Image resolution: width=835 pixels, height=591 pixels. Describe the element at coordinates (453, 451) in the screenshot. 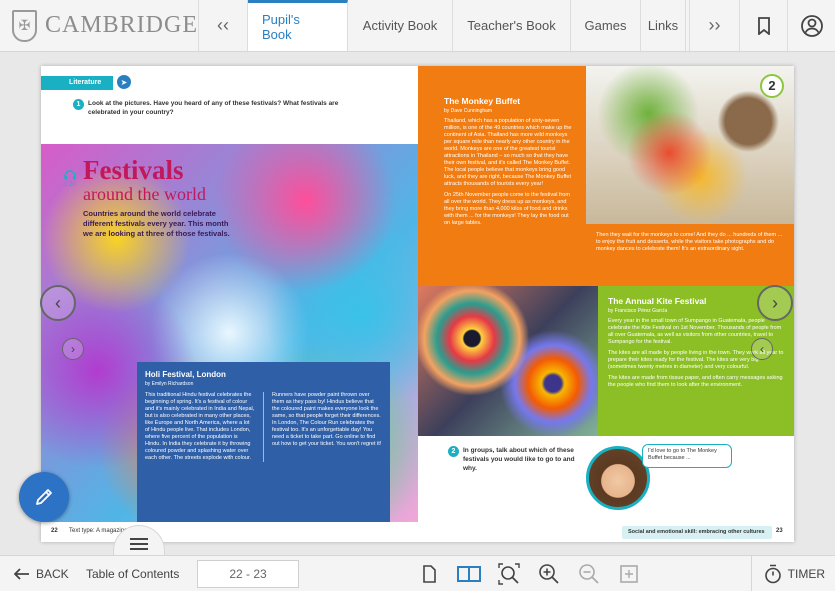

I see `question-number: 2` at that location.